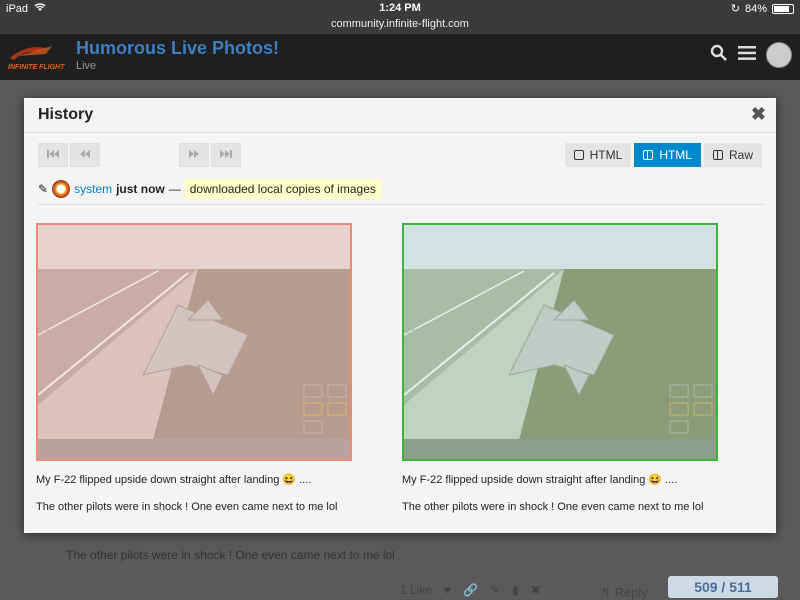 The height and width of the screenshot is (600, 800). I want to click on view-button-label: Raw, so click(740, 155).